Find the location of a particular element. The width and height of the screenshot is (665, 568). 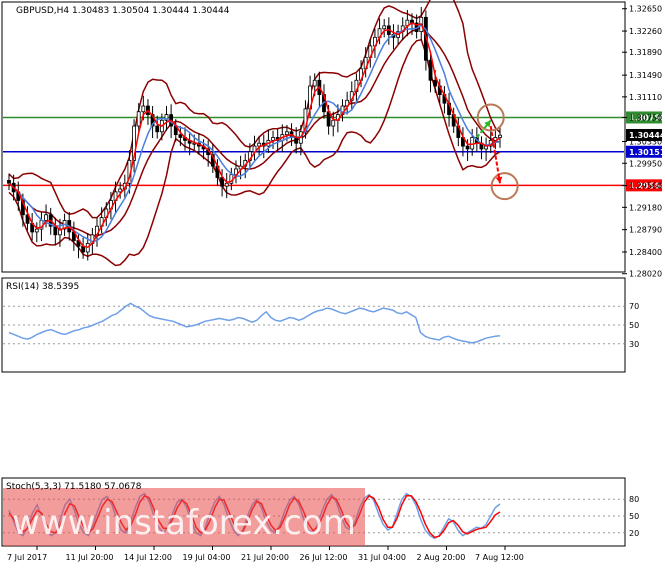

rsi-title: RSI(14) 38.5395 is located at coordinates (42, 287).